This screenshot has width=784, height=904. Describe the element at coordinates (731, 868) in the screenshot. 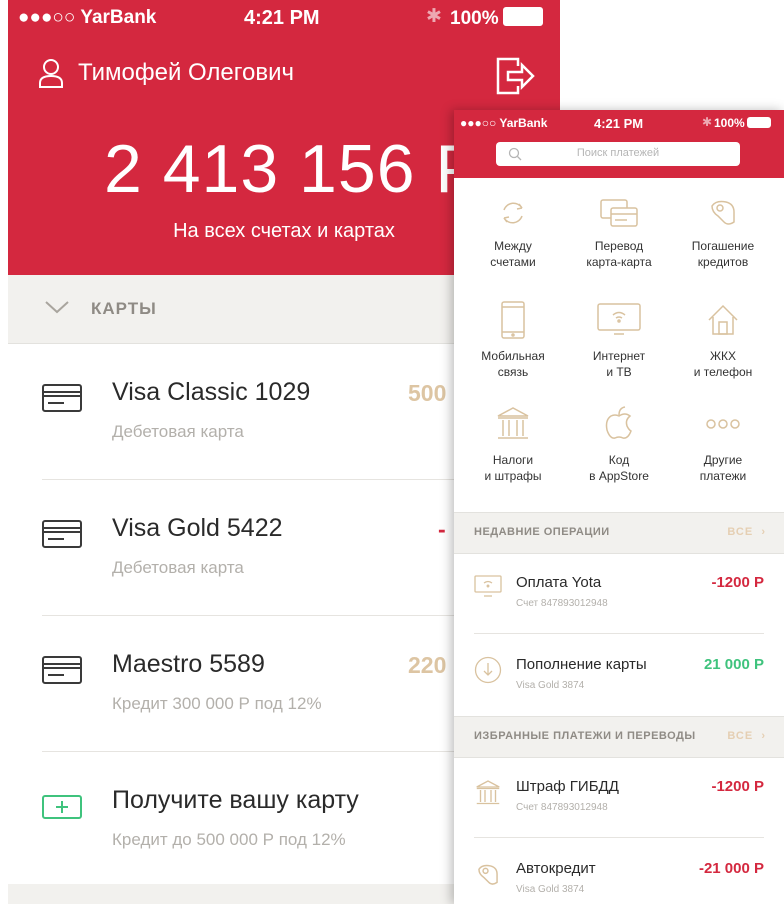

I see `favorite-amount: -21 000 Р` at that location.